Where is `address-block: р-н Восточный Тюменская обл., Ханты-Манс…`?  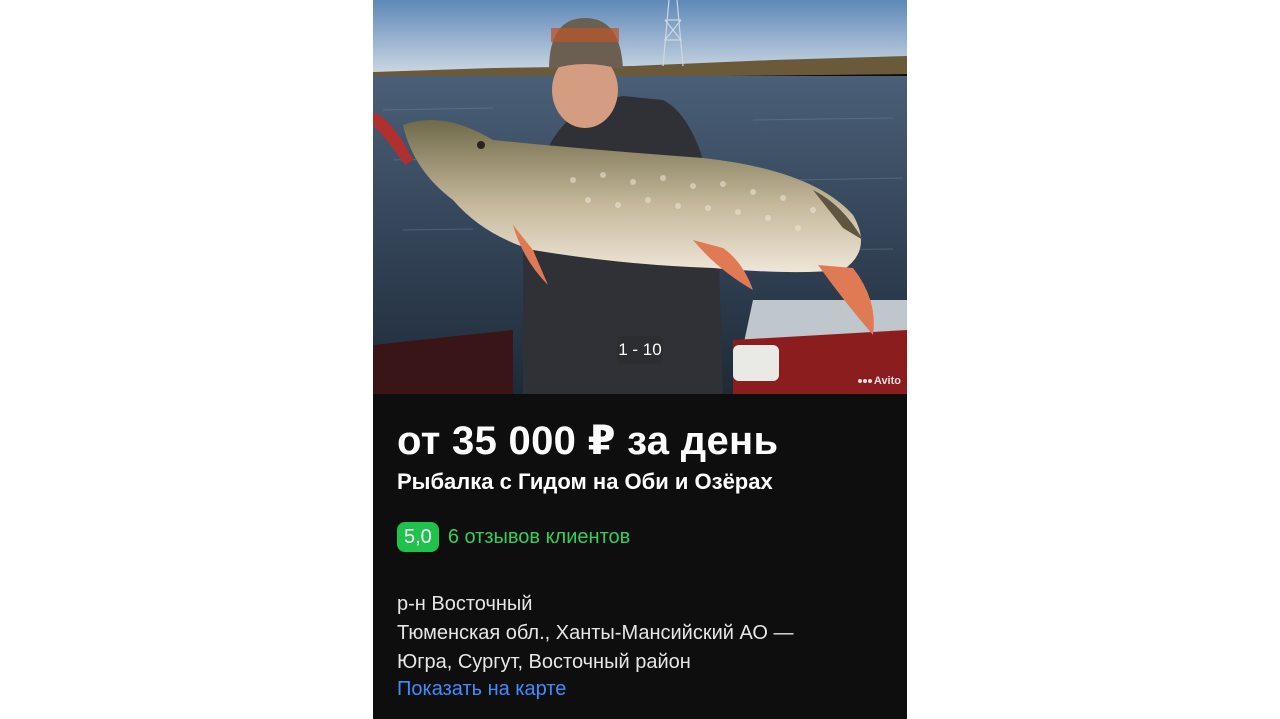
address-block: р-н Восточный Тюменская обл., Ханты-Манс… is located at coordinates (647, 633).